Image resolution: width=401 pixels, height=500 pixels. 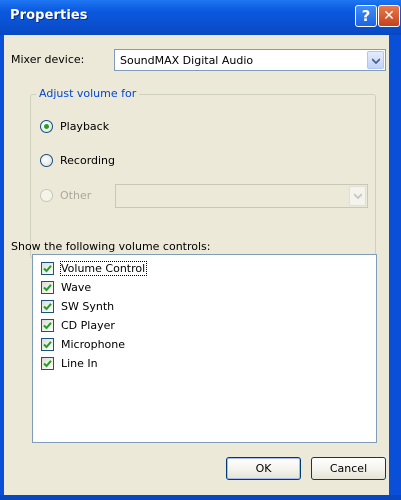 What do you see at coordinates (49, 15) in the screenshot?
I see `window-title: Properties` at bounding box center [49, 15].